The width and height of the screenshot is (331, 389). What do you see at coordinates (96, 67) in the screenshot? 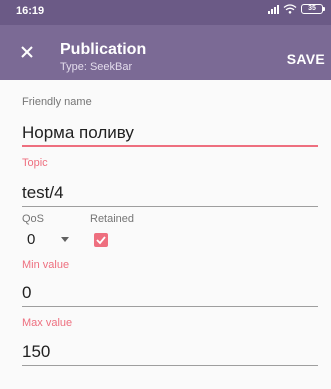
I see `page-subtitle: Type: SeekBar` at bounding box center [96, 67].